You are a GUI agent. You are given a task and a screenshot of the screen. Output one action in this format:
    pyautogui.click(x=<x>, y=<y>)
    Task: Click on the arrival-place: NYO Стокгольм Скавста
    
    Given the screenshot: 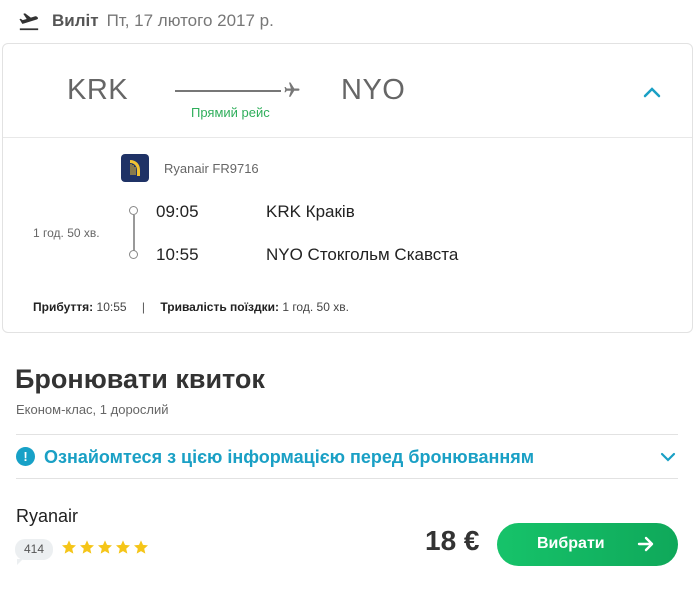 What is the action you would take?
    pyautogui.click(x=362, y=254)
    